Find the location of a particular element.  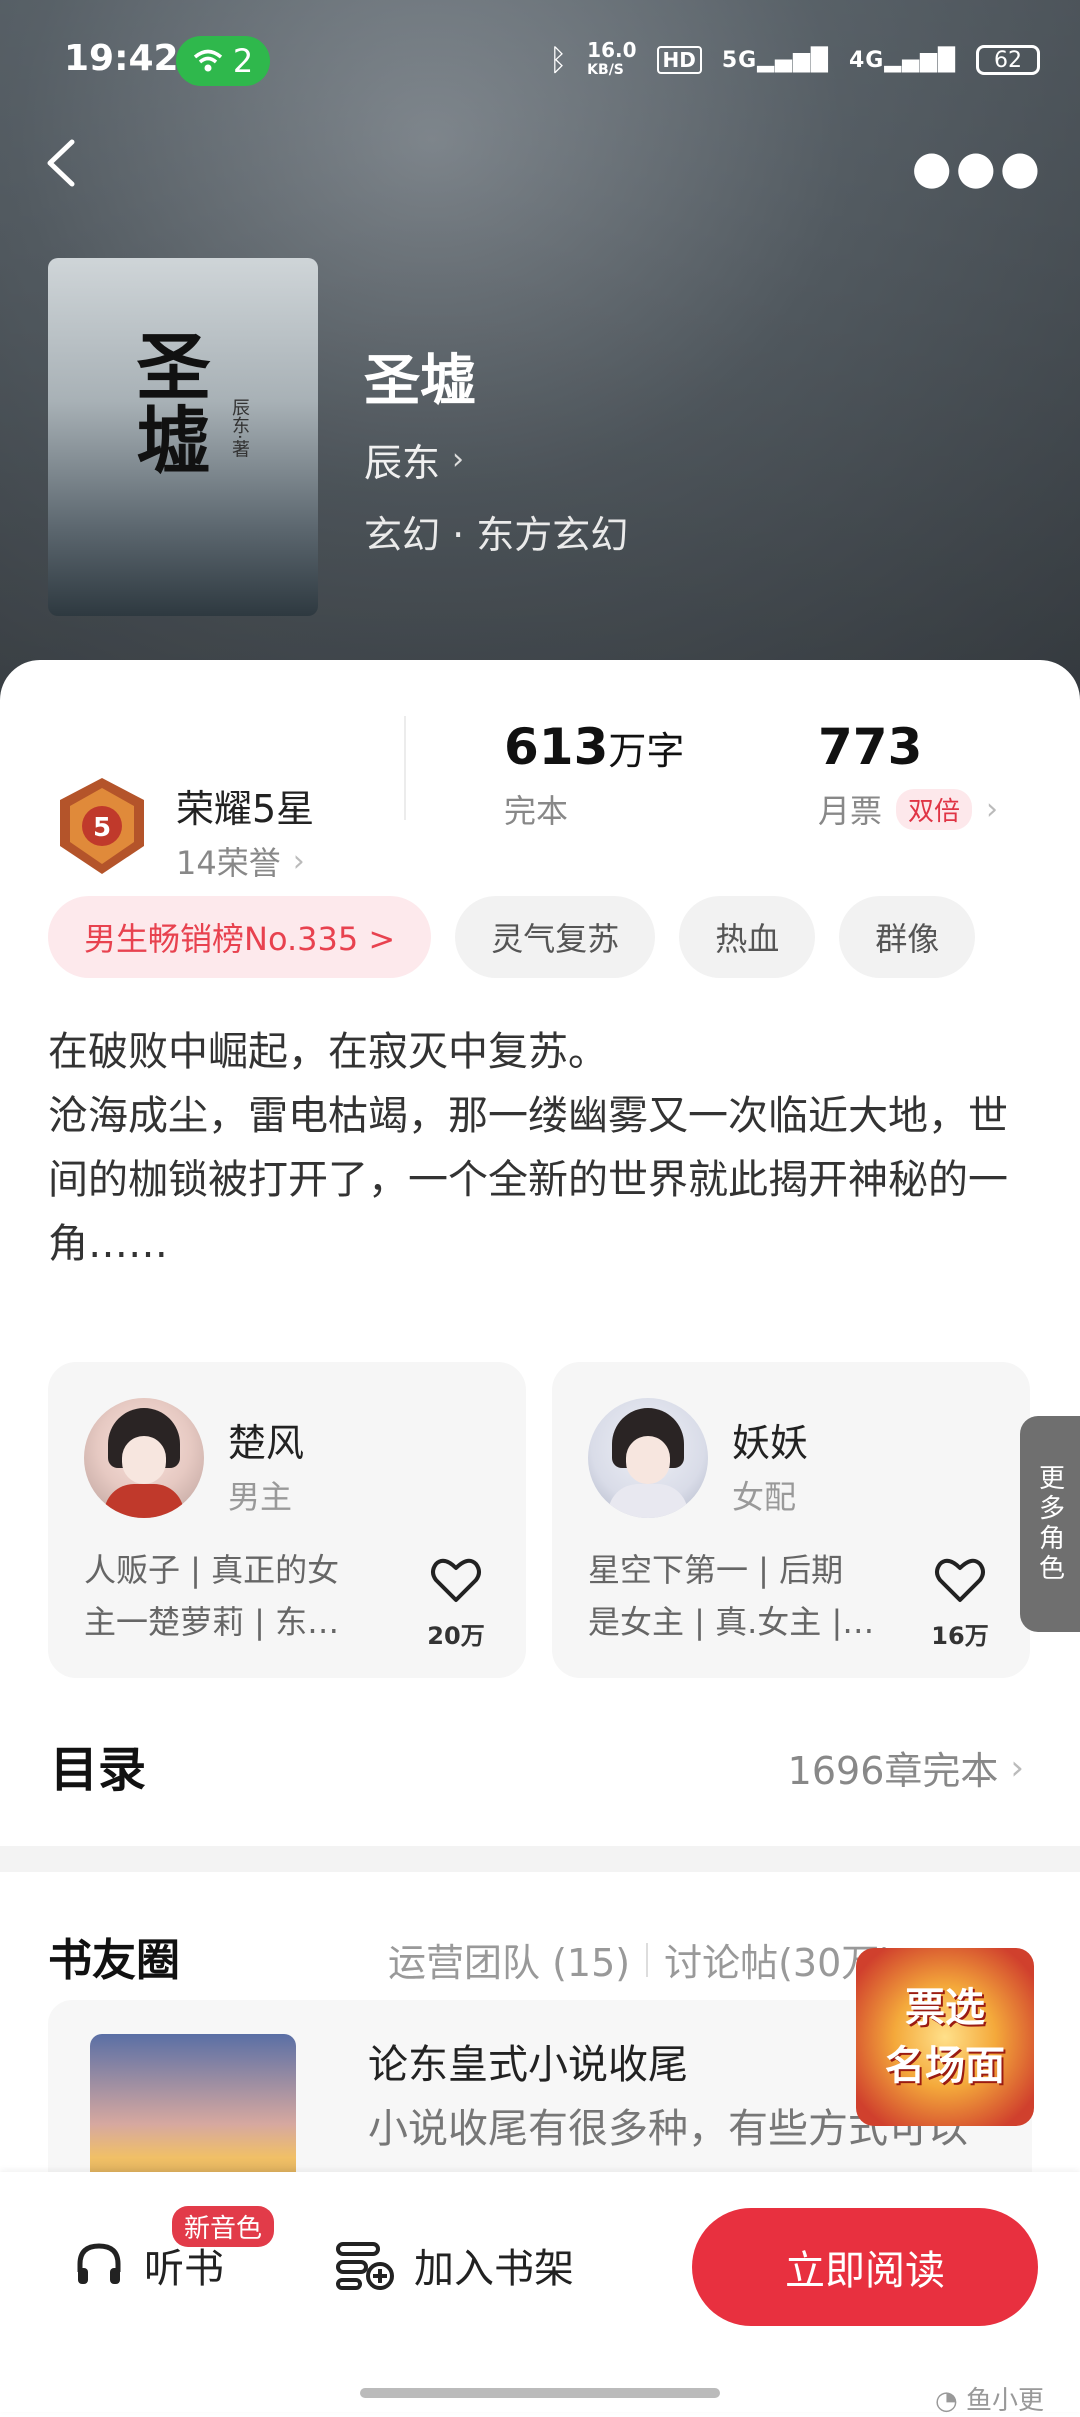

like-count: 16万 is located at coordinates (960, 1636).